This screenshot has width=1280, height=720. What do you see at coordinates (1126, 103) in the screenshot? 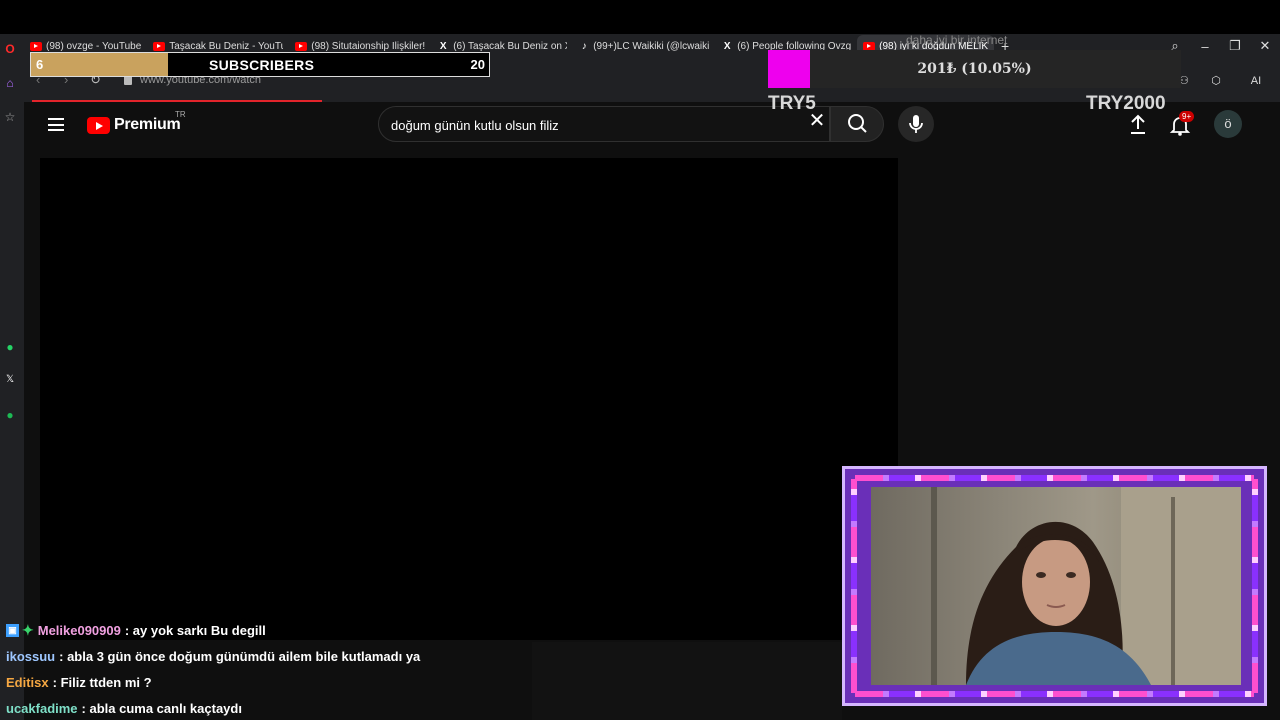
I see `donation-max-label: TRY2000` at bounding box center [1126, 103].